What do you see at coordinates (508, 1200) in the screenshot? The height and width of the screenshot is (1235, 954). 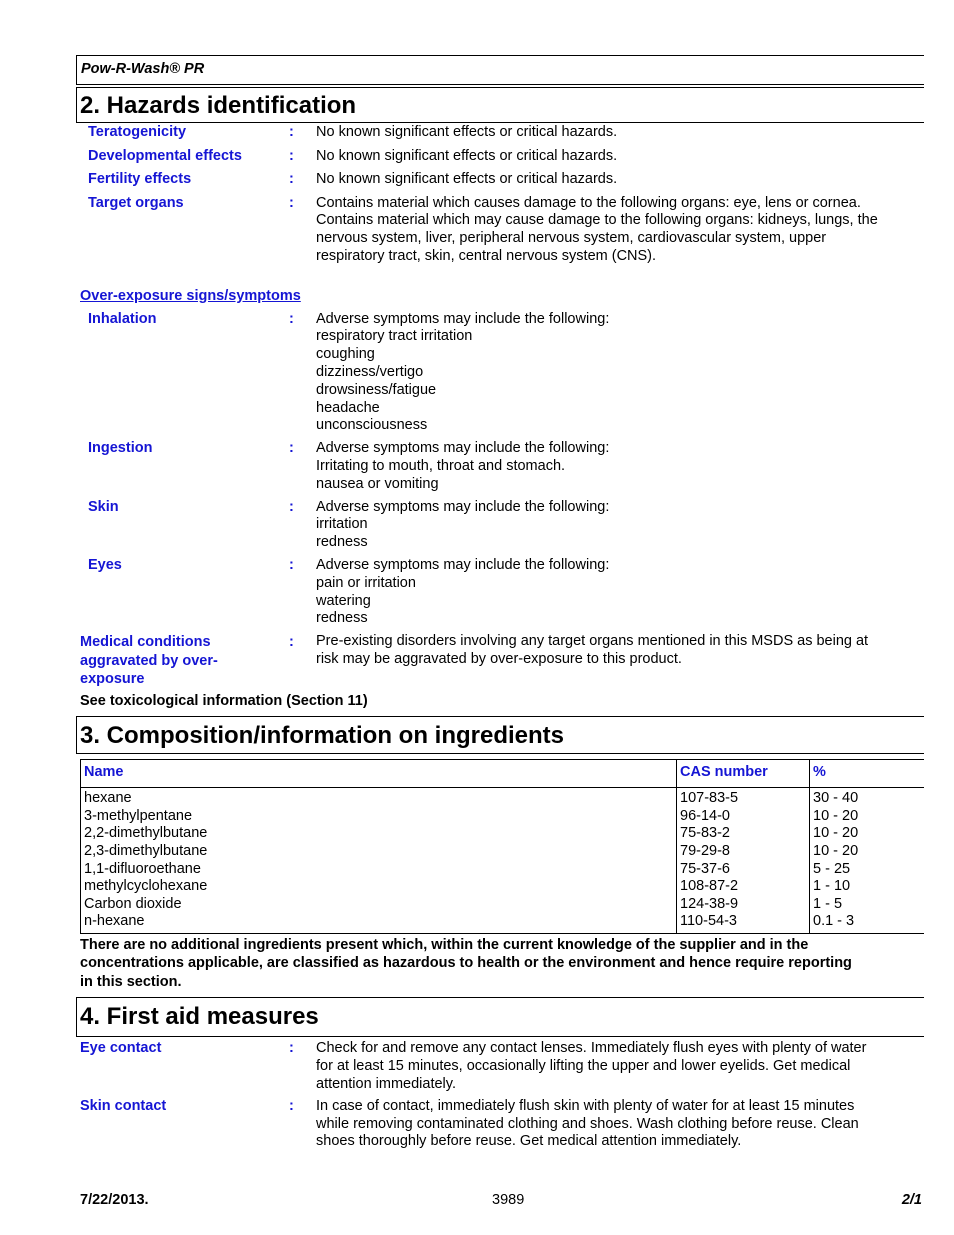 I see `footer-doc-number: 3989` at bounding box center [508, 1200].